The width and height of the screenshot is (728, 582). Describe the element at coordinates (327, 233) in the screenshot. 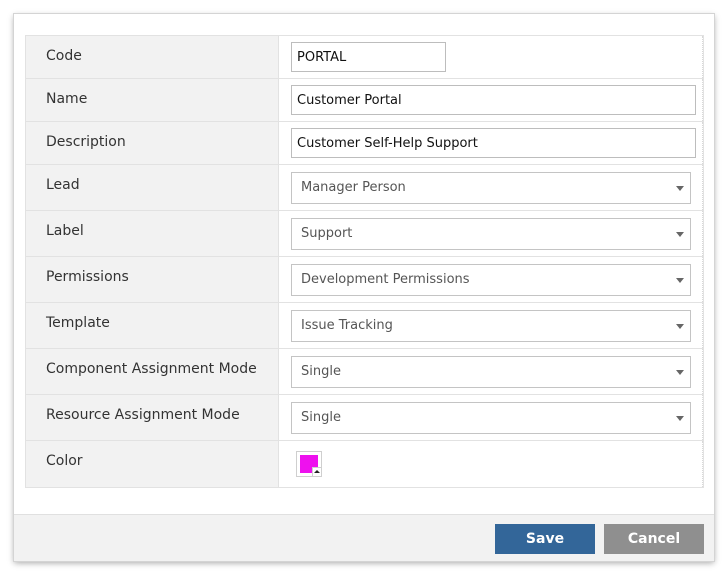

I see `label-selected-value: Support` at that location.